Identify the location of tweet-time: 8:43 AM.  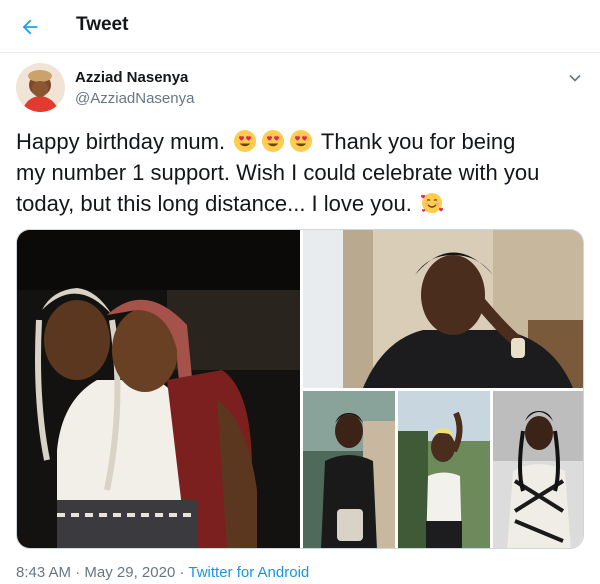
(43, 572).